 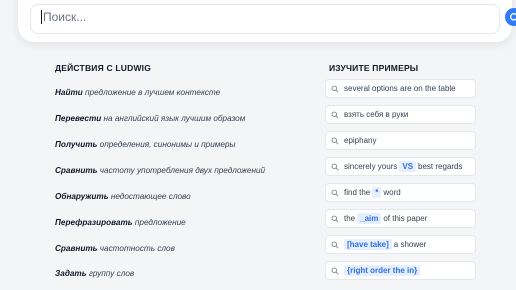 What do you see at coordinates (350, 218) in the screenshot?
I see `example-text: the` at bounding box center [350, 218].